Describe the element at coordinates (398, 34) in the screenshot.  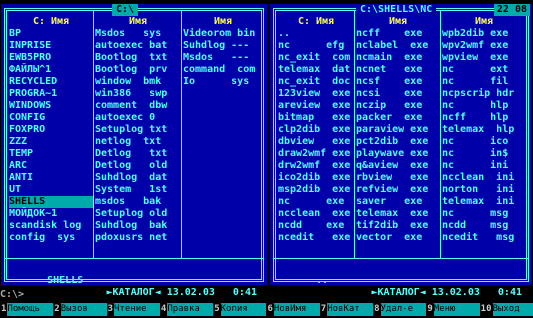
I see `file-list-item: ncff exe` at that location.